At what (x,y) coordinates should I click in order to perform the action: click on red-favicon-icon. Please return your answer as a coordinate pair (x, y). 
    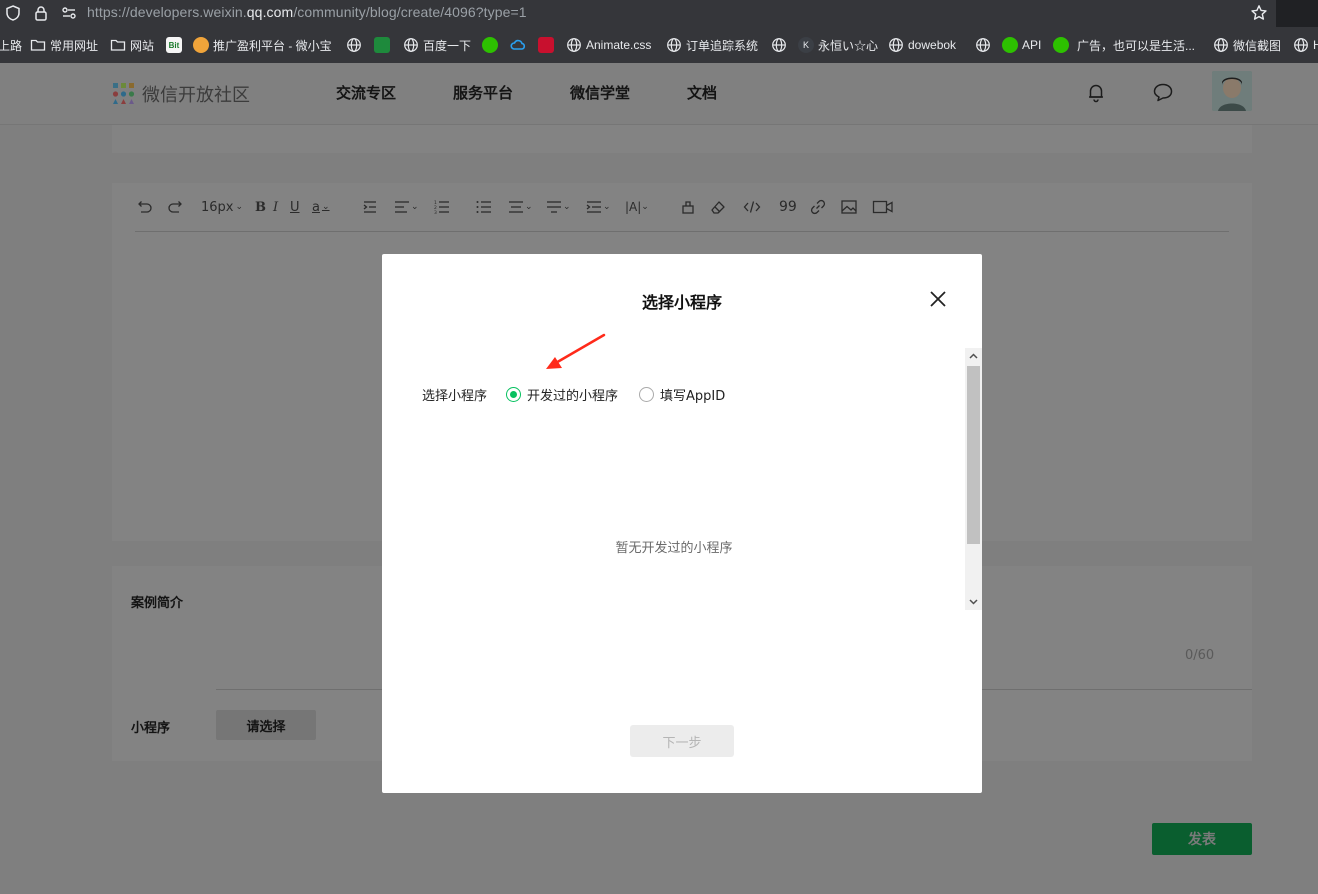
    Looking at the image, I should click on (546, 45).